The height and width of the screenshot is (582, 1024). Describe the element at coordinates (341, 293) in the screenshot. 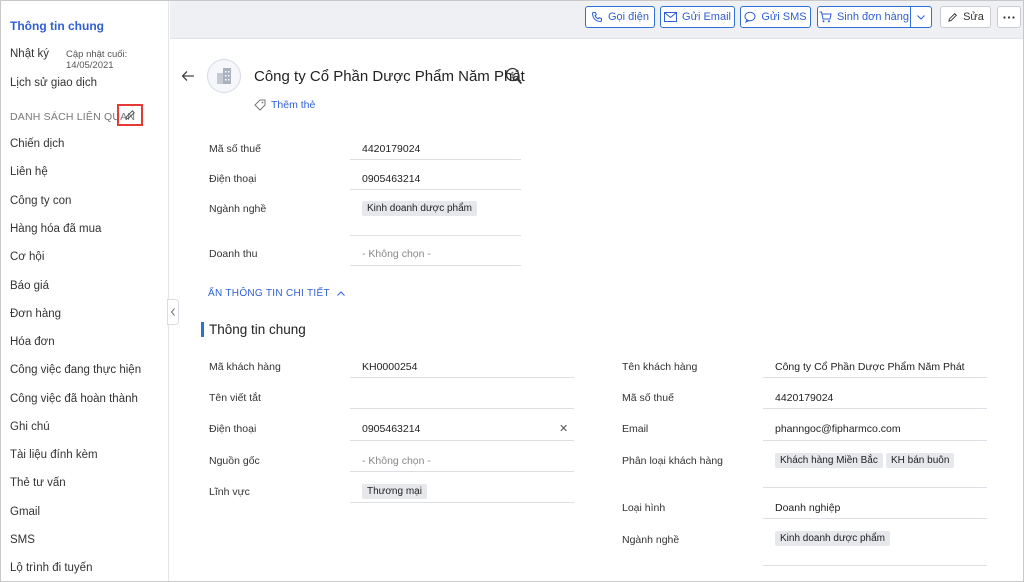

I see `chevron-up-icon` at that location.